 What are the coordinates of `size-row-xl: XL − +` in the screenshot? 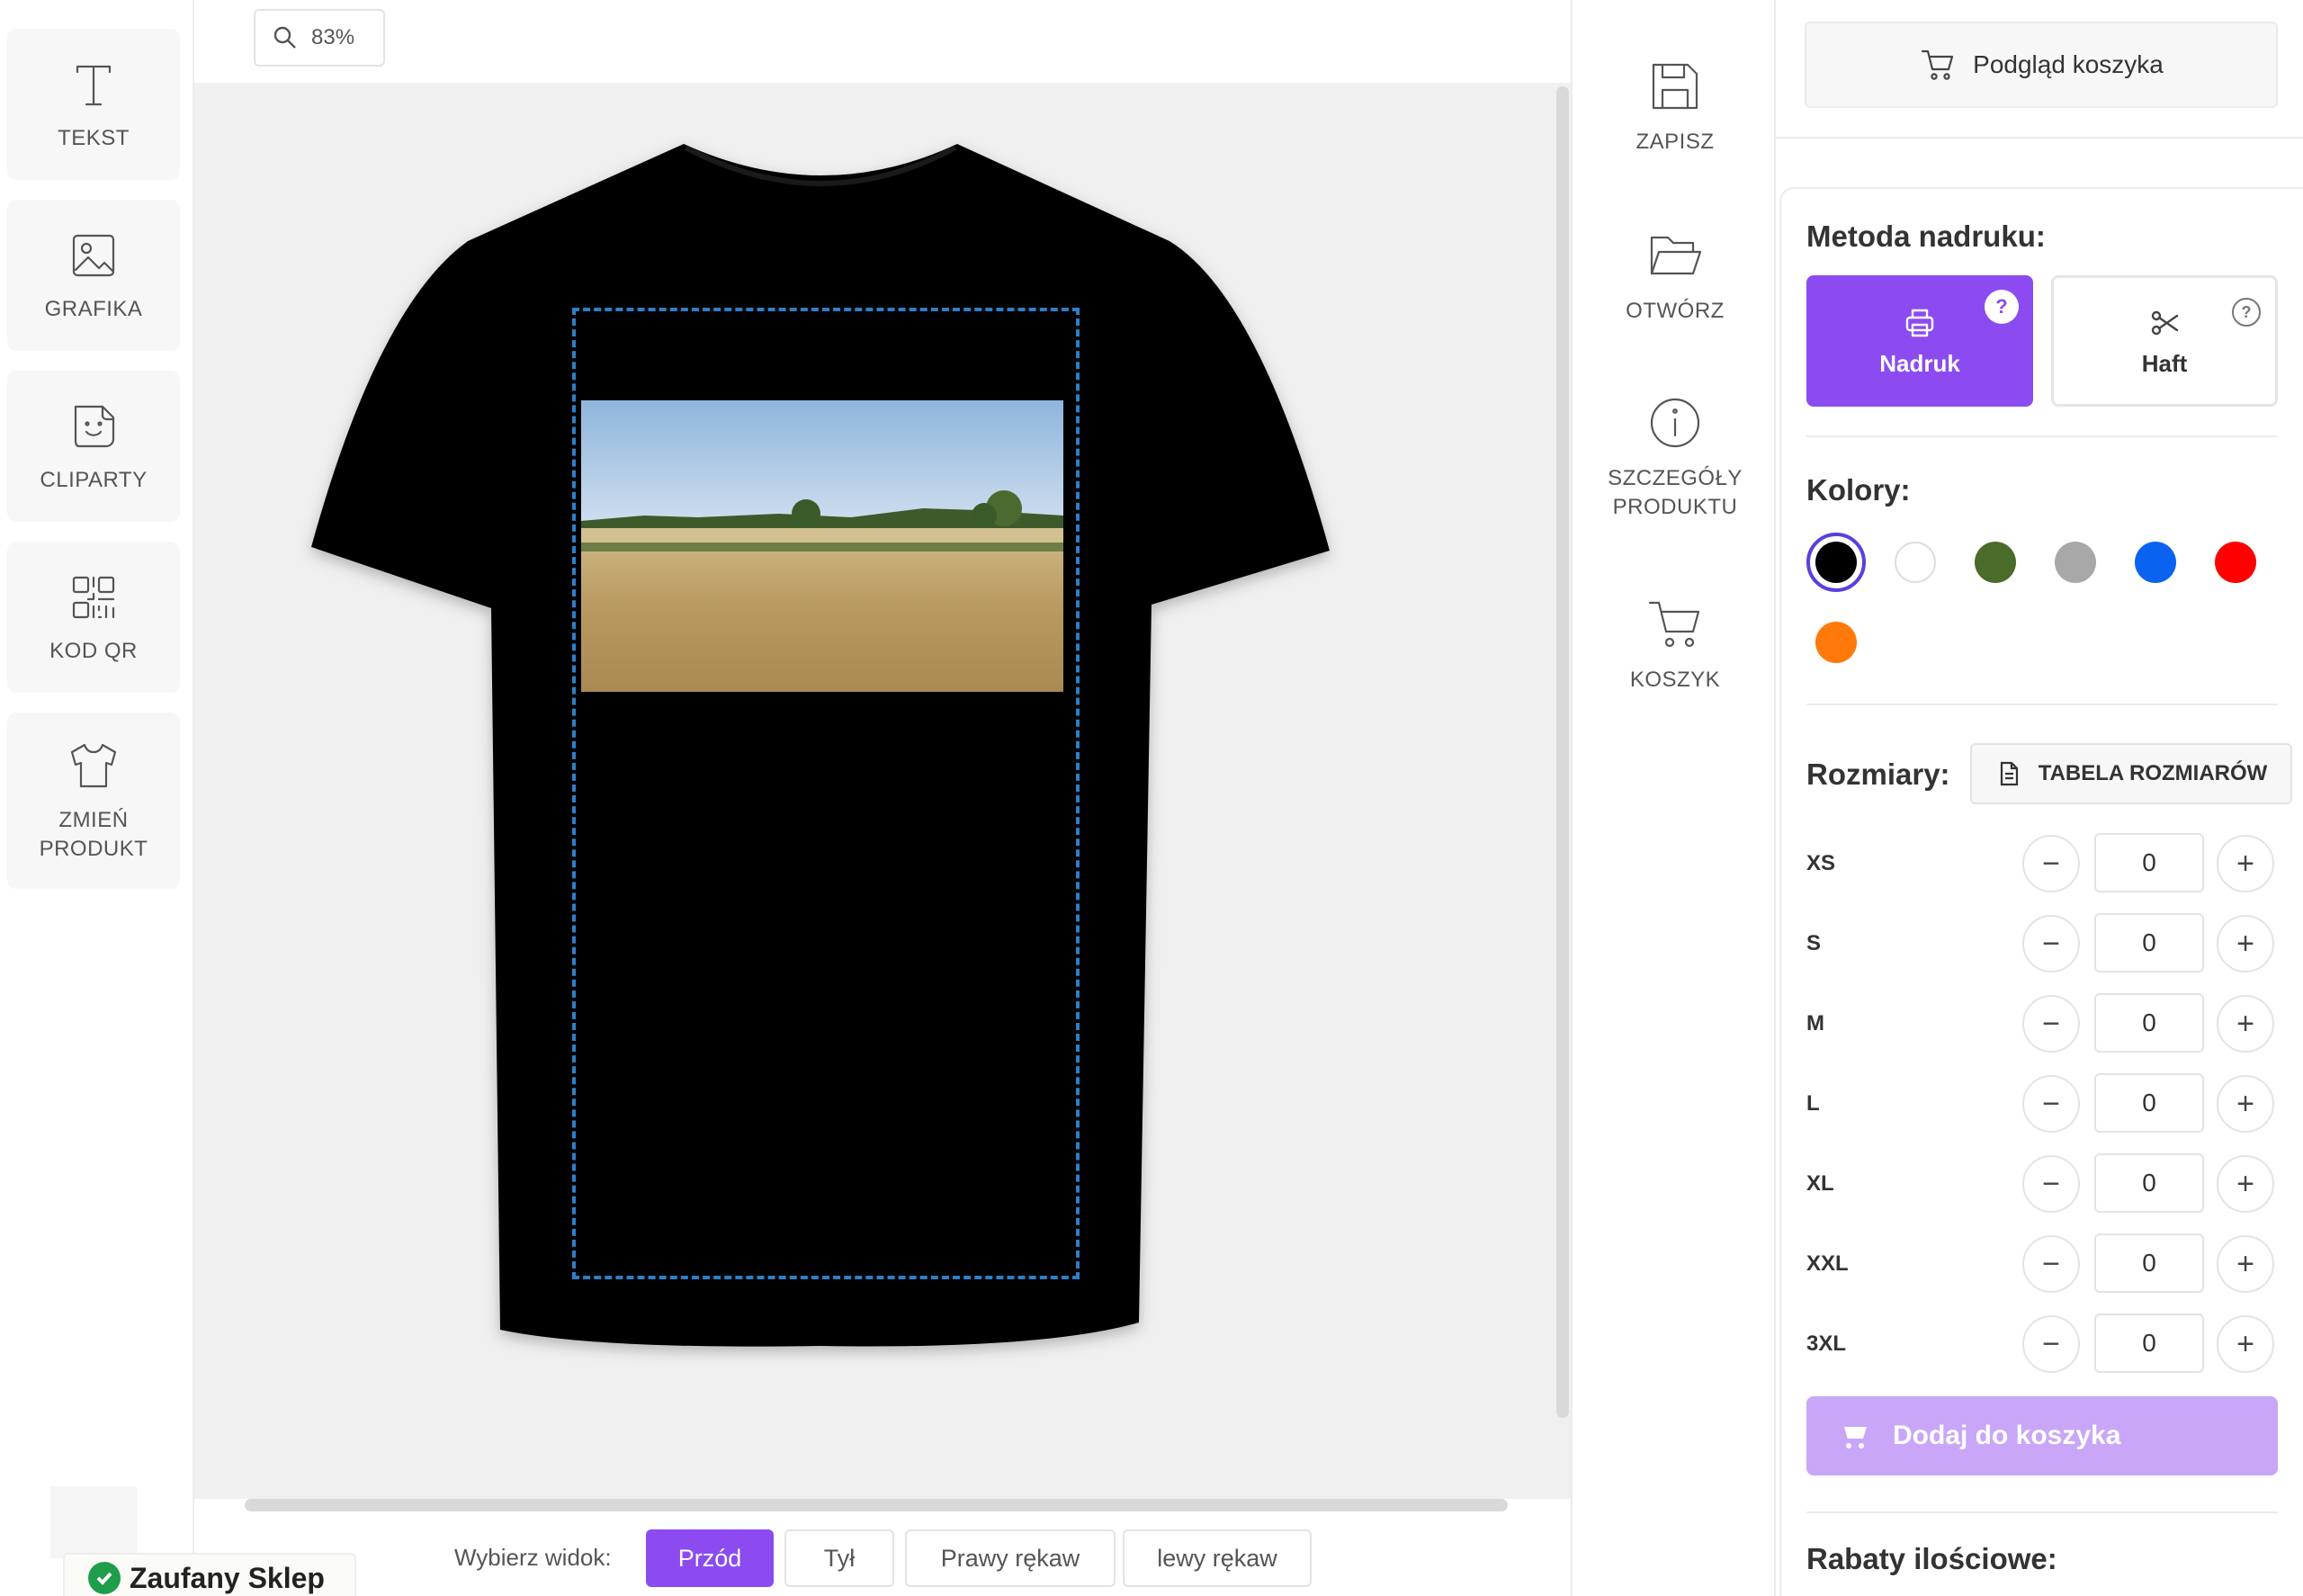 It's located at (2040, 1183).